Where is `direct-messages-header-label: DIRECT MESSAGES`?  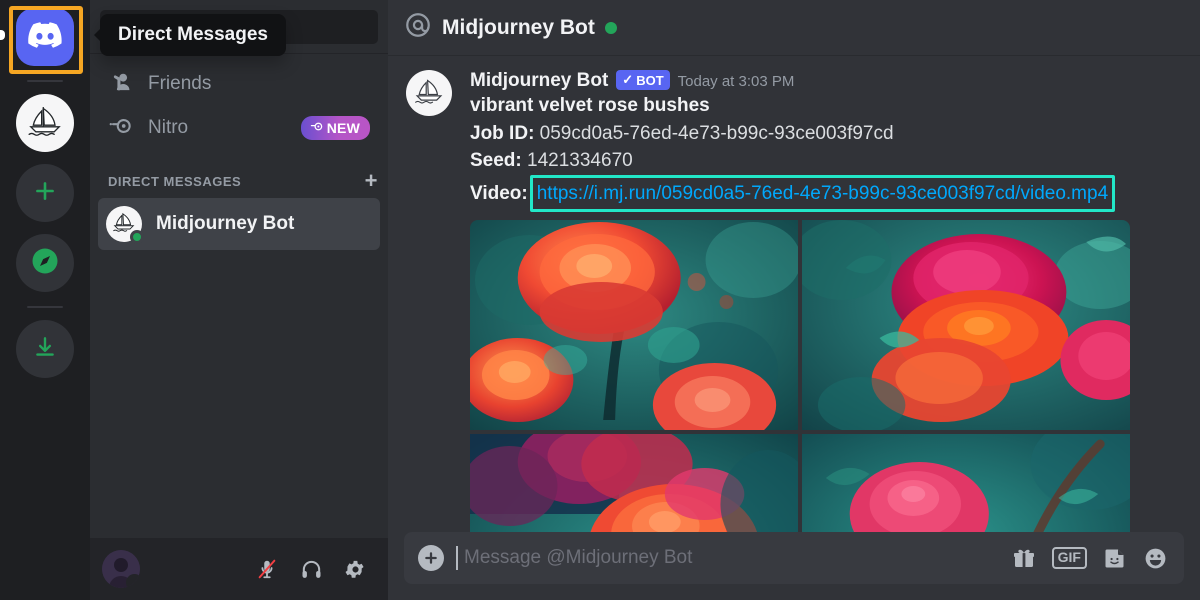
direct-messages-header-label: DIRECT MESSAGES is located at coordinates (175, 181).